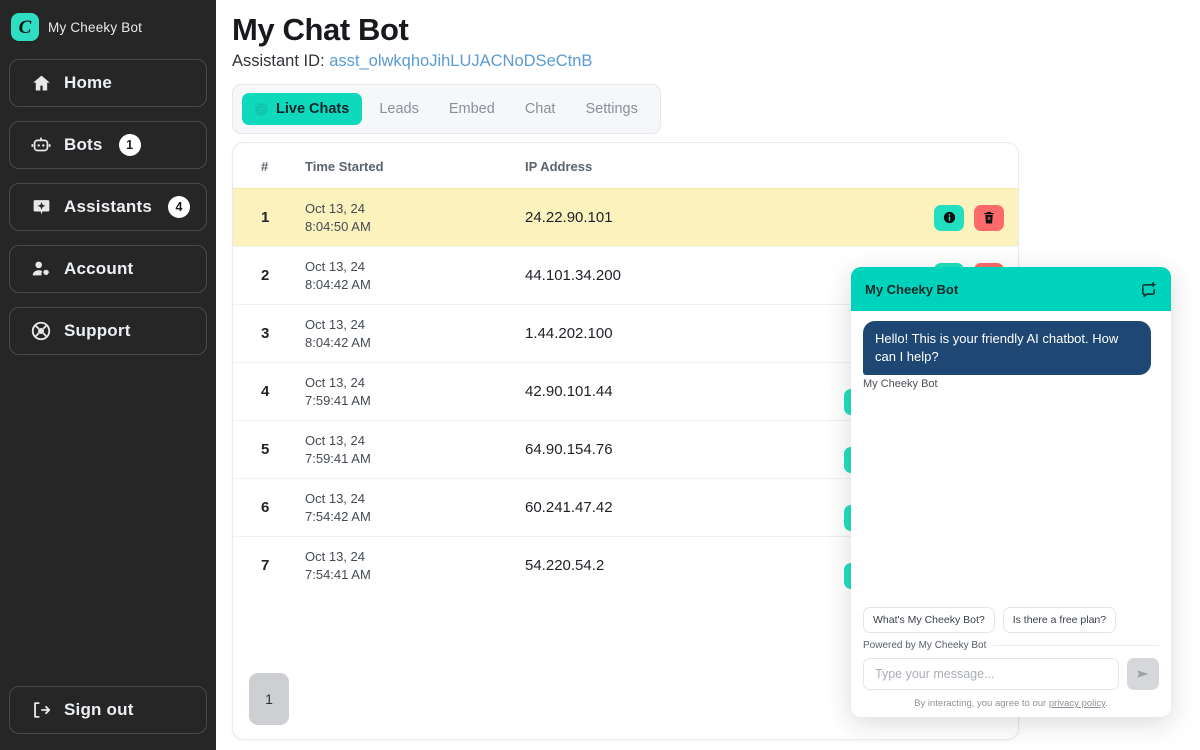 The width and height of the screenshot is (1200, 750). I want to click on brand: C My Cheeky Bot, so click(108, 26).